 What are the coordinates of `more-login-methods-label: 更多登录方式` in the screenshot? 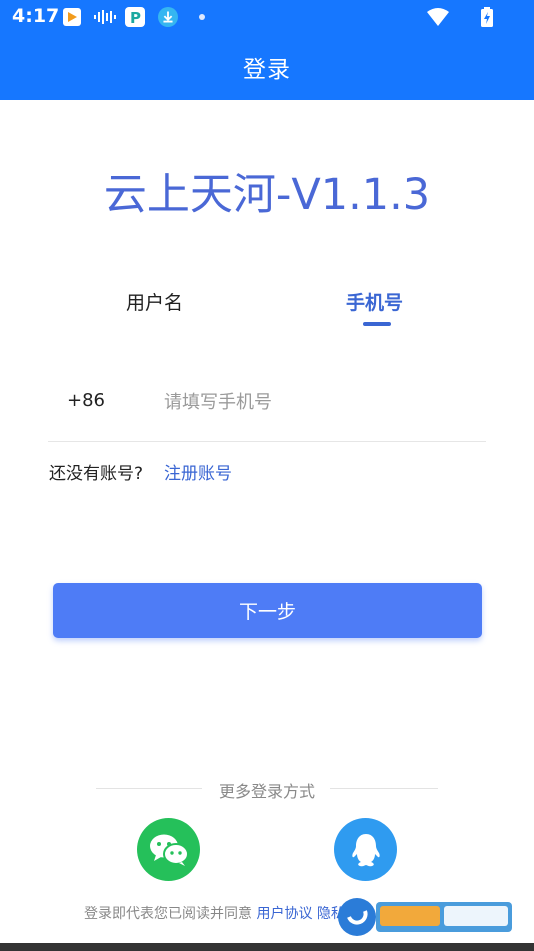 It's located at (266, 791).